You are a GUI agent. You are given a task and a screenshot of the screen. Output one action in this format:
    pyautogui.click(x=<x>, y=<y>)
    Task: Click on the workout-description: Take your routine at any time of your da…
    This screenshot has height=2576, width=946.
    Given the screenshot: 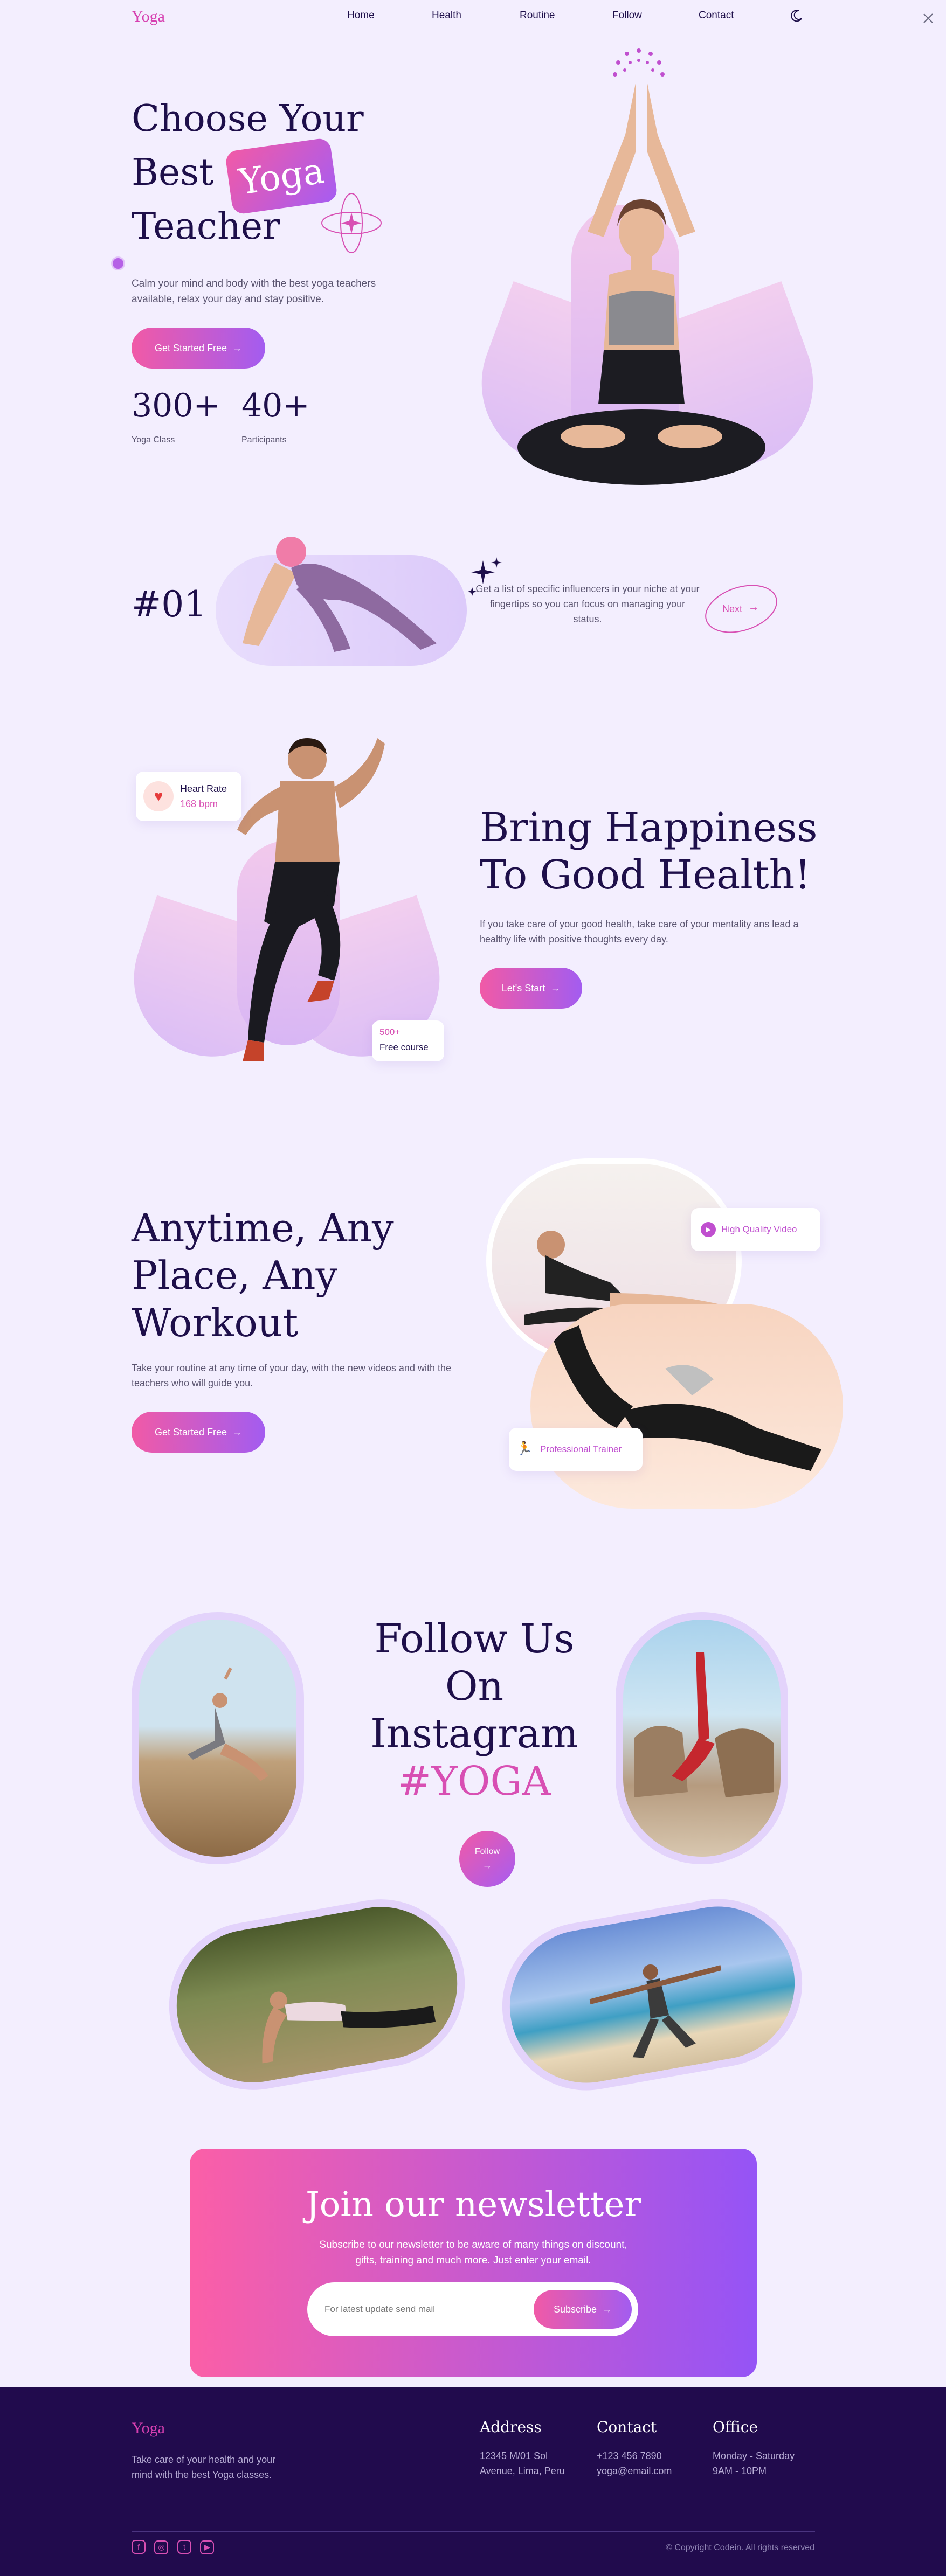 What is the action you would take?
    pyautogui.click(x=291, y=1375)
    